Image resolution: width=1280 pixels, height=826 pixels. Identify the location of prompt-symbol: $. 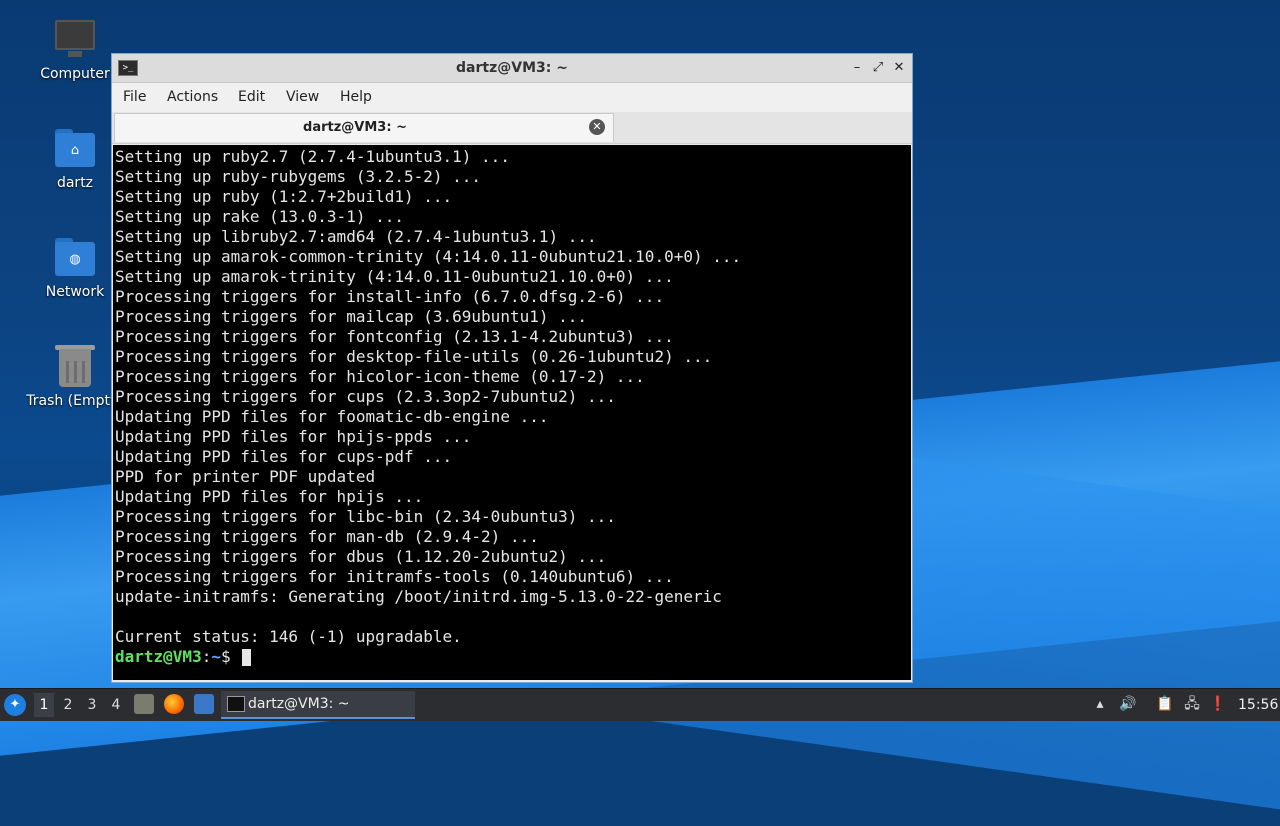
(230, 656).